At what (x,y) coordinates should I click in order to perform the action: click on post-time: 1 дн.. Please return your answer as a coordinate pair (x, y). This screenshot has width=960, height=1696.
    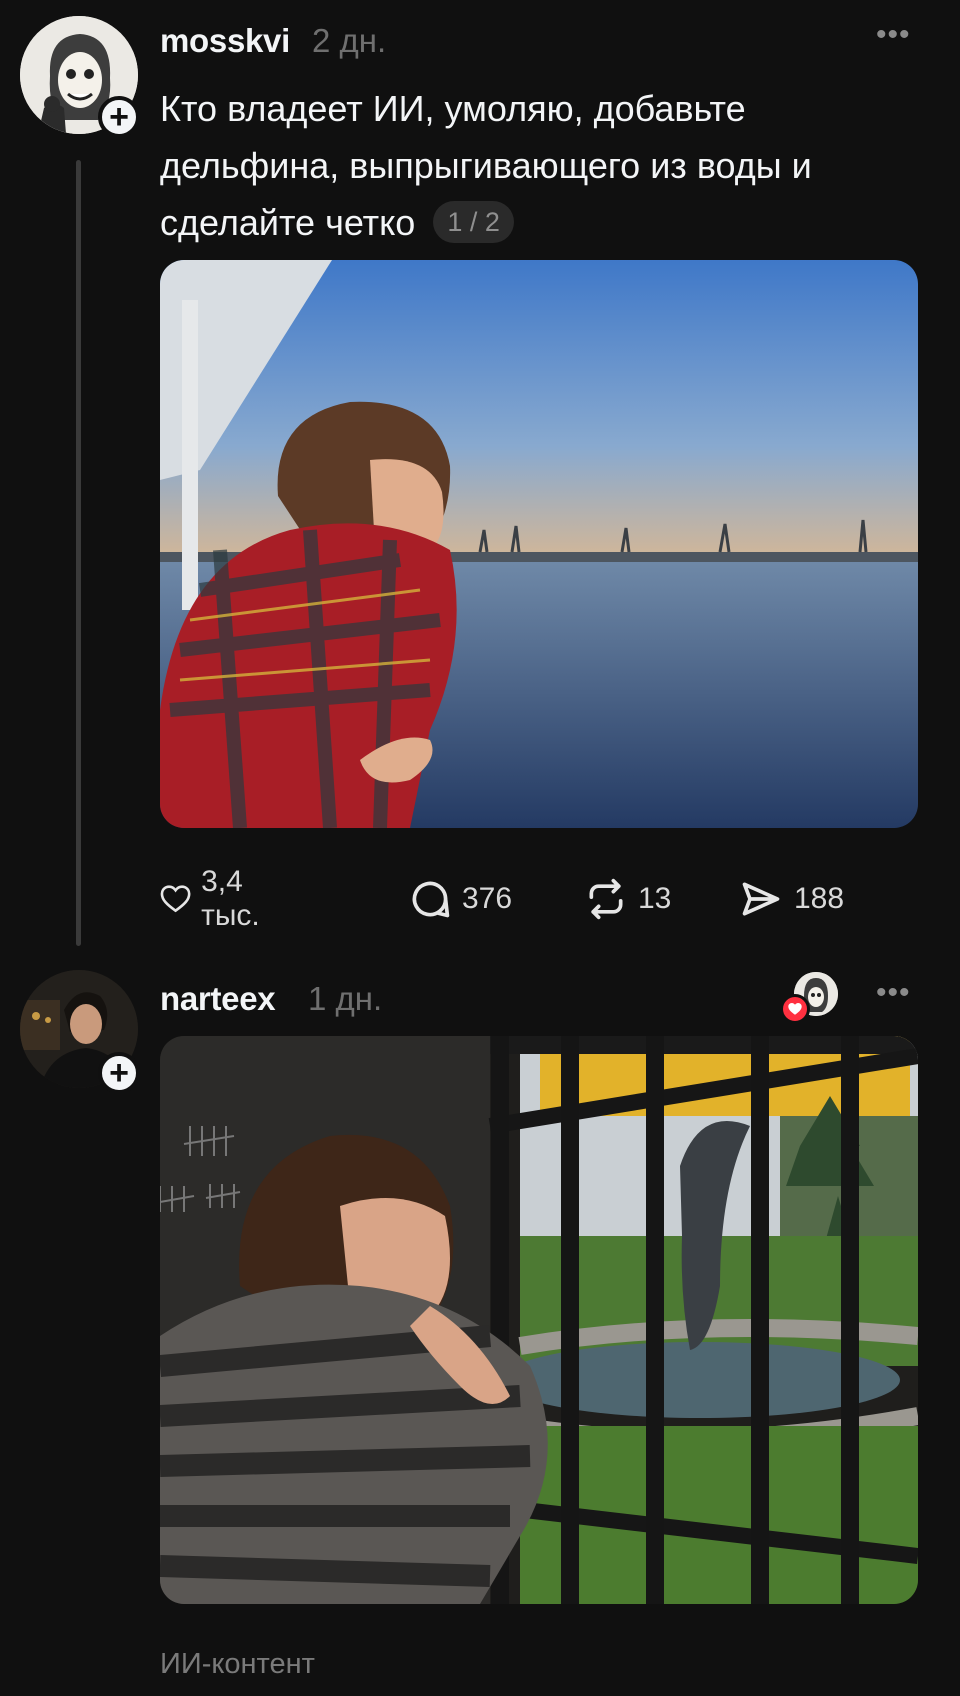
    Looking at the image, I should click on (345, 998).